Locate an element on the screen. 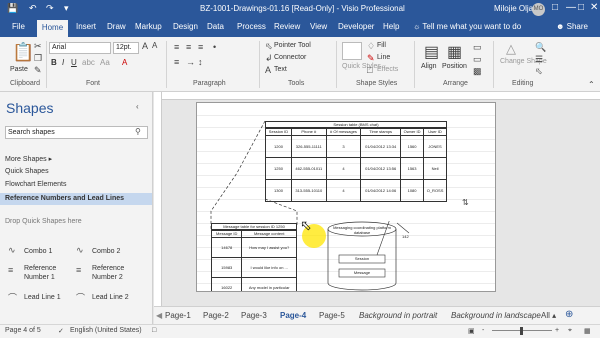 The width and height of the screenshot is (600, 338). strikethrough-icon: abc is located at coordinates (88, 62).